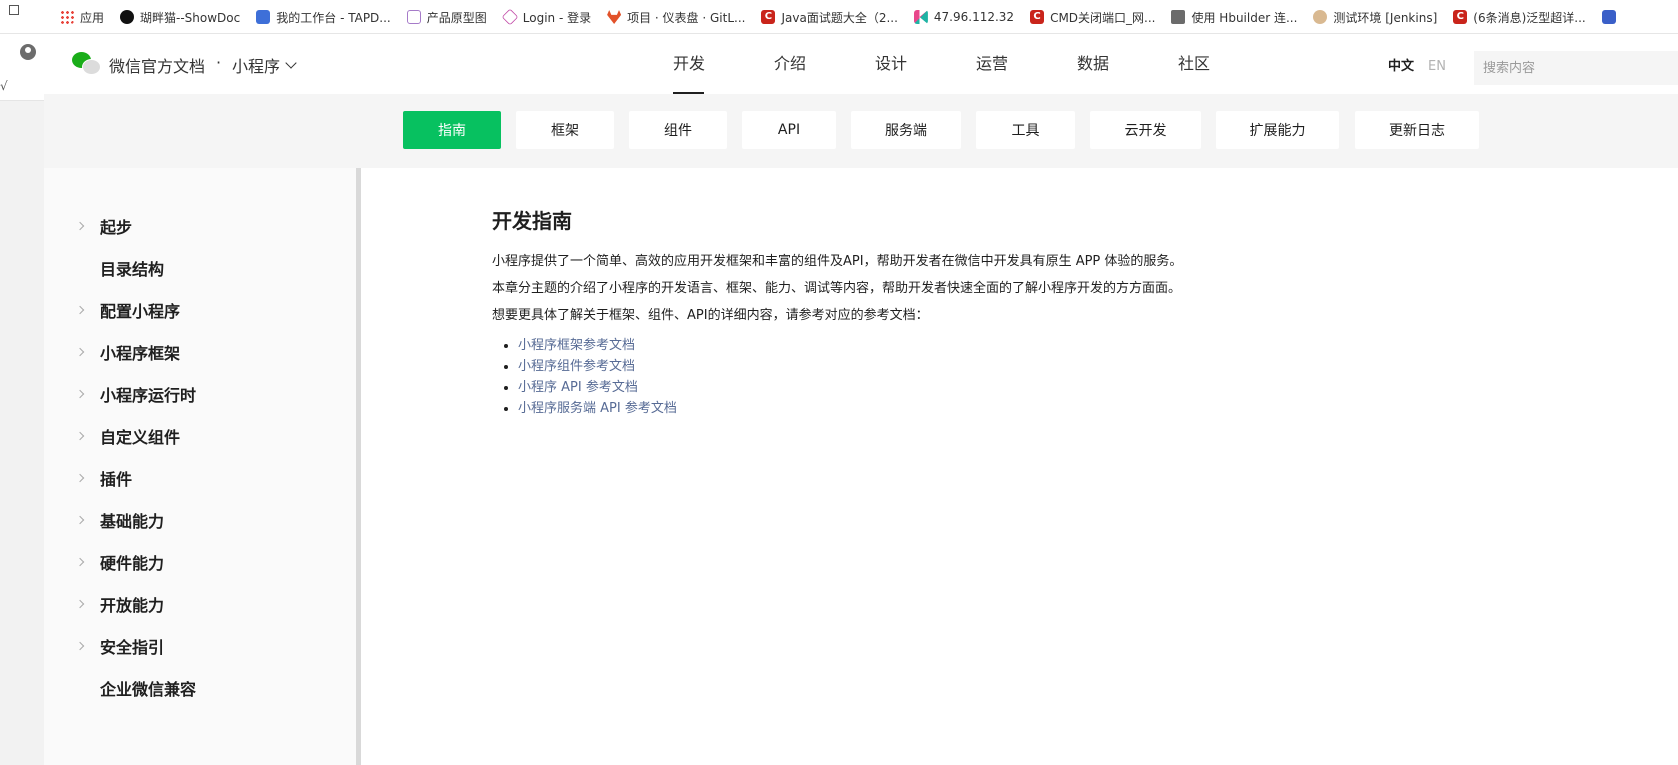 Image resolution: width=1678 pixels, height=765 pixels. What do you see at coordinates (358, 466) in the screenshot?
I see `sidebar-scrollbar` at bounding box center [358, 466].